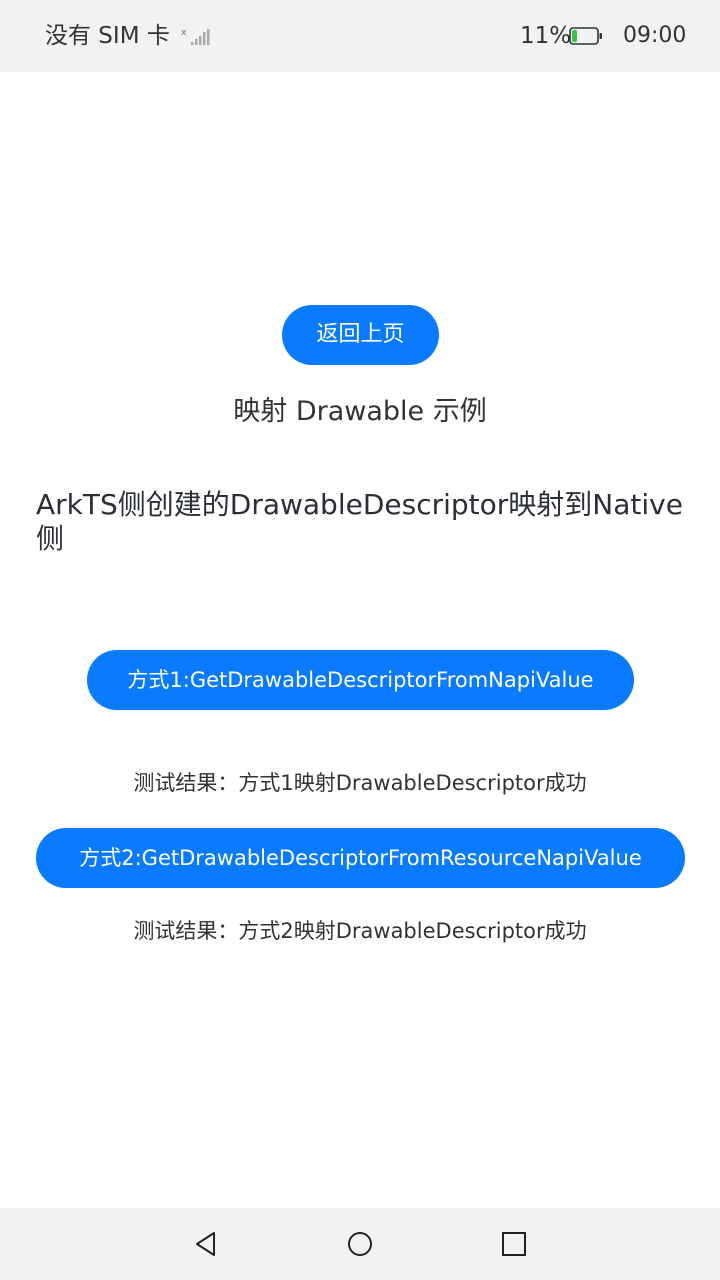 The image size is (720, 1280). Describe the element at coordinates (195, 36) in the screenshot. I see `no-signal-icon: x` at that location.